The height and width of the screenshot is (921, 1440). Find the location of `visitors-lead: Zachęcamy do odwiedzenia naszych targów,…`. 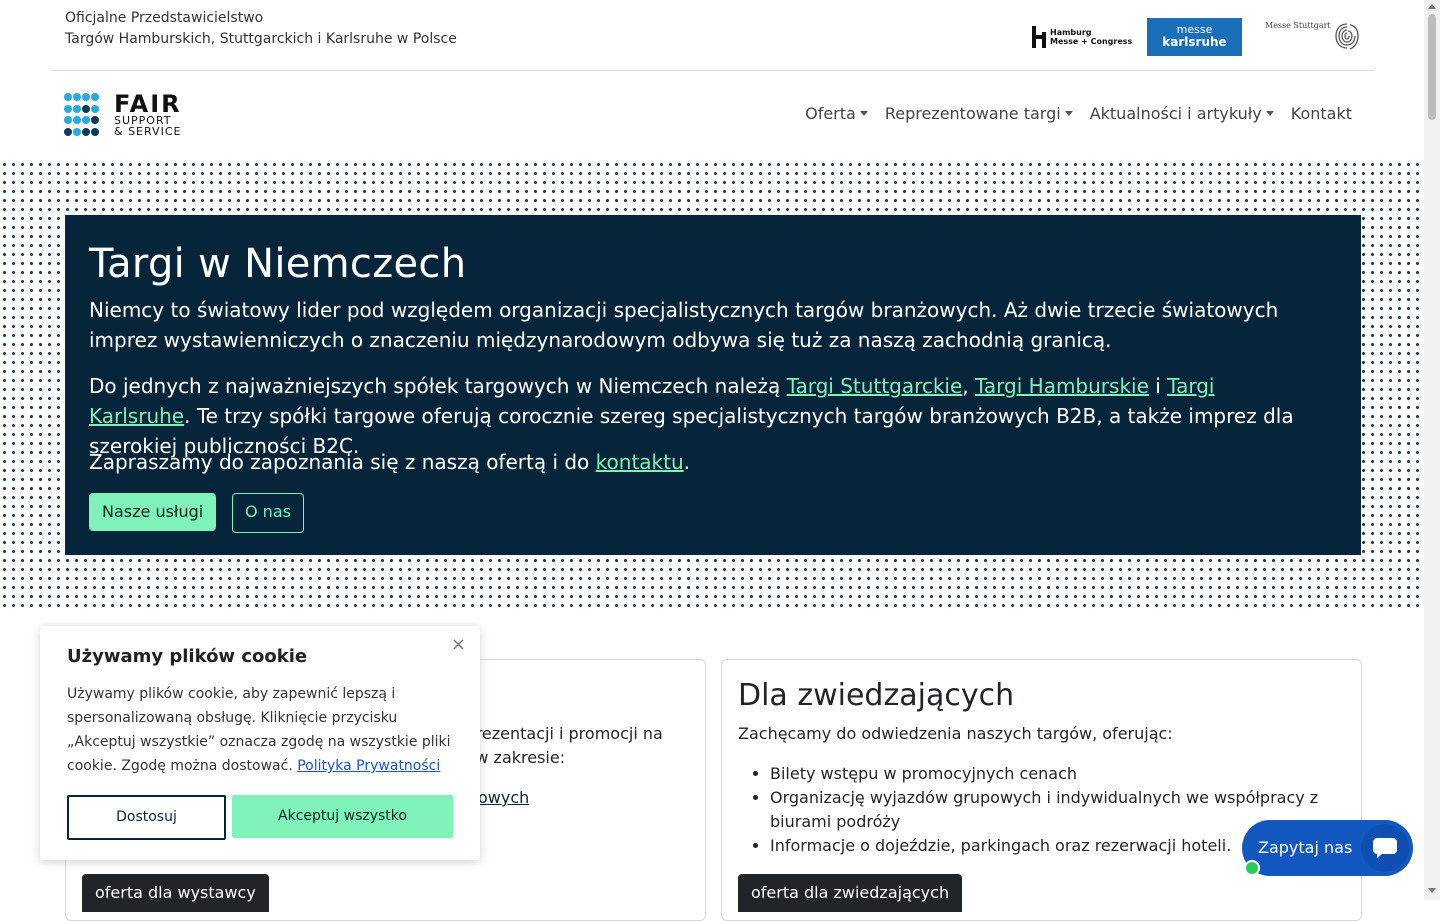

visitors-lead: Zachęcamy do odwiedzenia naszych targów,… is located at coordinates (955, 733).